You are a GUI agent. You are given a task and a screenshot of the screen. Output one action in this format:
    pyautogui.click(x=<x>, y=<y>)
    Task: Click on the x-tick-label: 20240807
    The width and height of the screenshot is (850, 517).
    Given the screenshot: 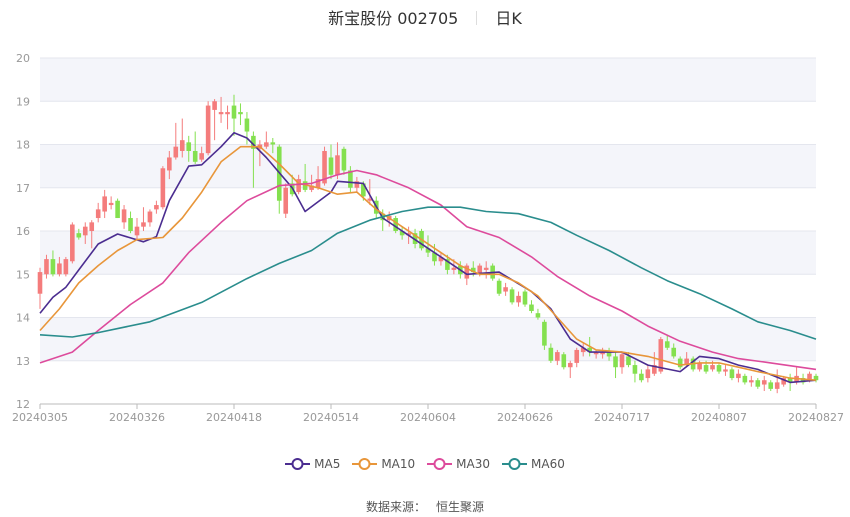 What is the action you would take?
    pyautogui.click(x=719, y=417)
    